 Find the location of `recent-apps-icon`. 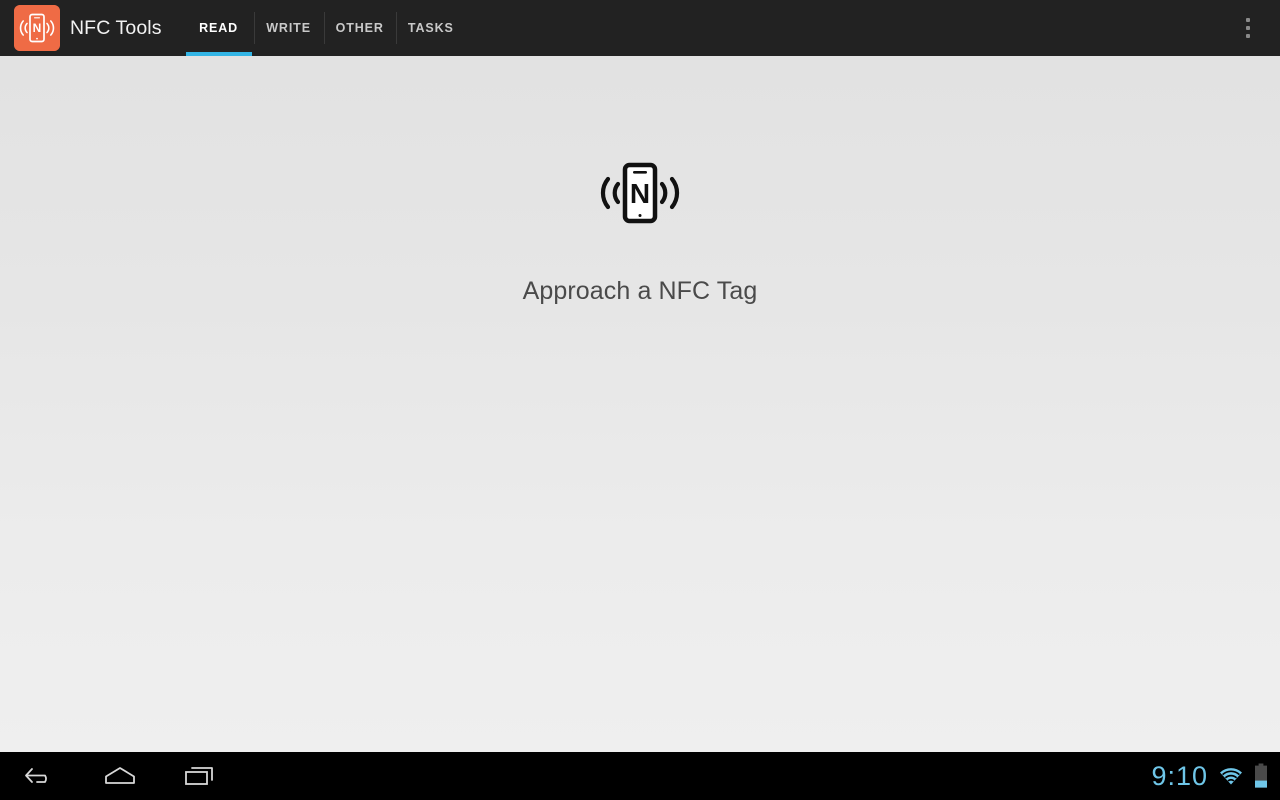

recent-apps-icon is located at coordinates (199, 776).